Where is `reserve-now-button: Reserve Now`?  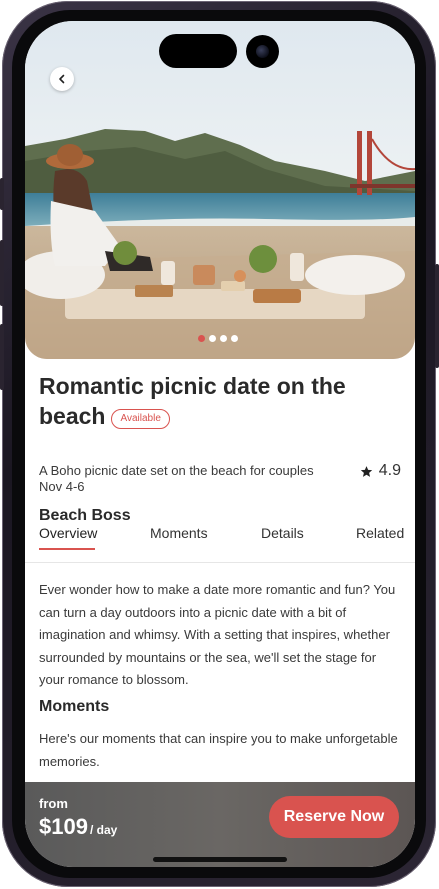
reserve-now-button: Reserve Now is located at coordinates (334, 817).